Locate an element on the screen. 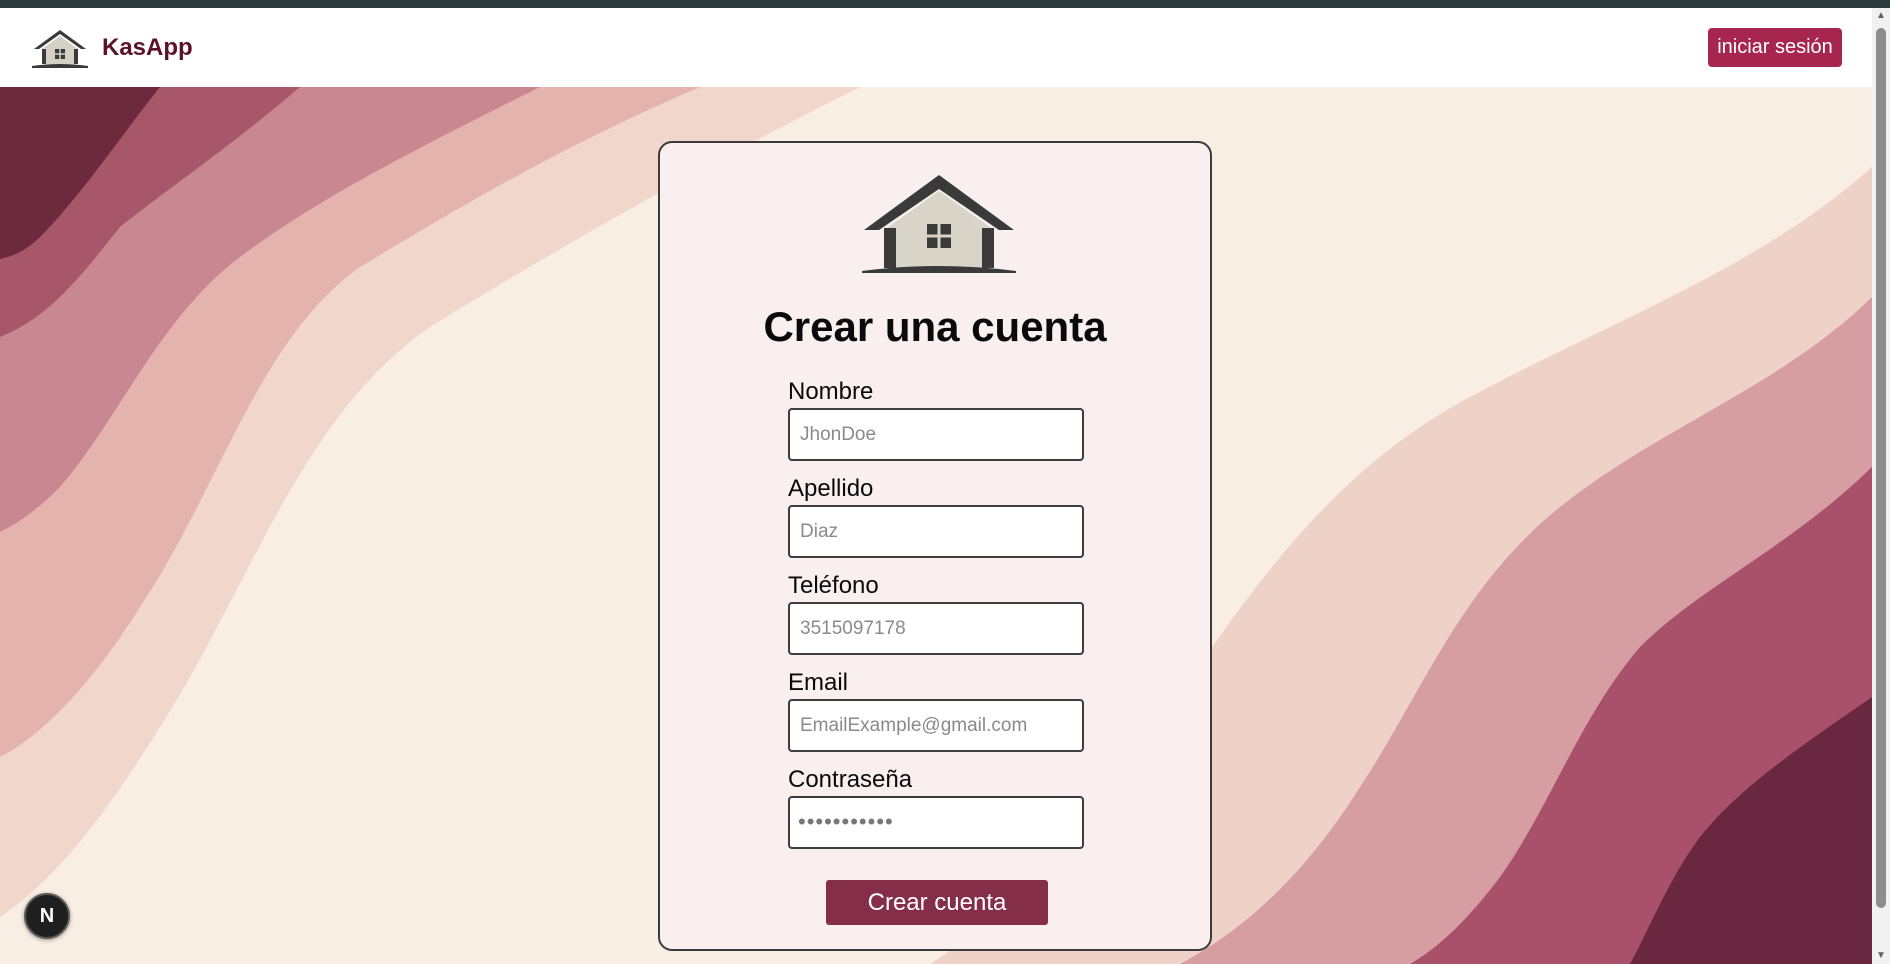 The height and width of the screenshot is (964, 1890). login-button: iniciar sesión is located at coordinates (1775, 47).